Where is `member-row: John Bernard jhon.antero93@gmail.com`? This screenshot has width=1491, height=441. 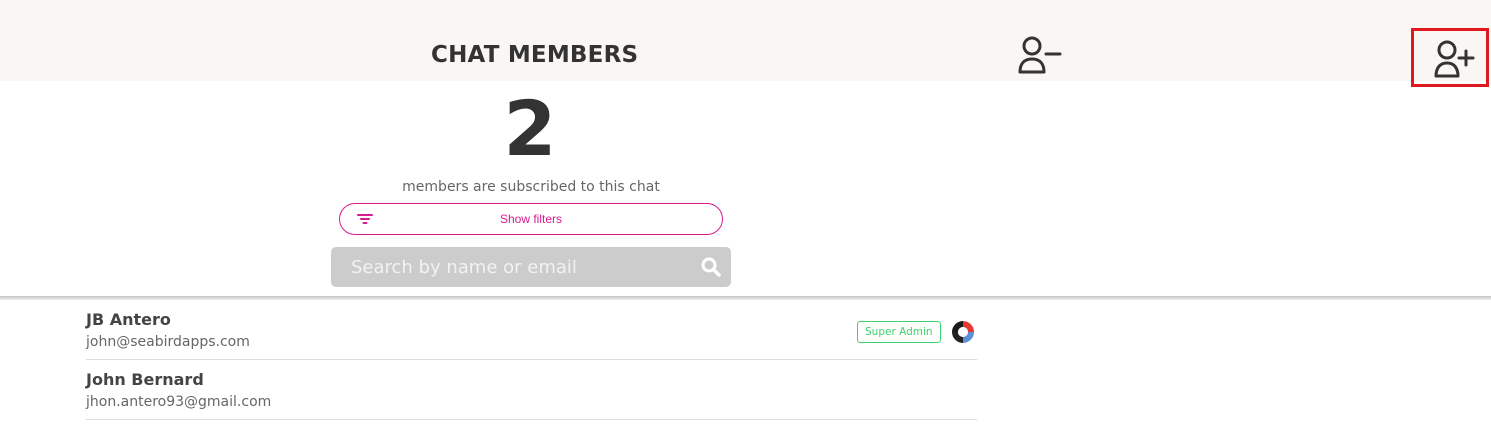 member-row: John Bernard jhon.antero93@gmail.com is located at coordinates (531, 390).